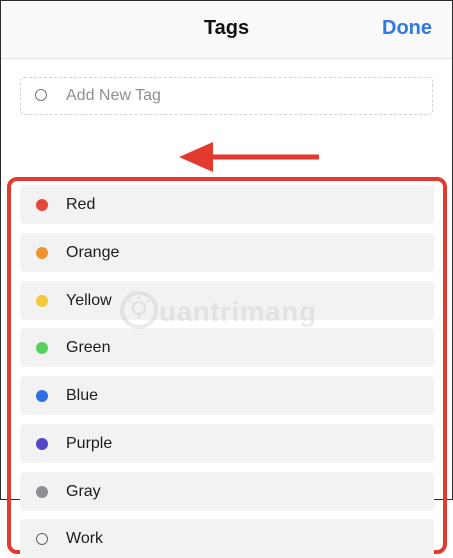 The width and height of the screenshot is (453, 558). I want to click on orange-tag-dot-icon, so click(42, 253).